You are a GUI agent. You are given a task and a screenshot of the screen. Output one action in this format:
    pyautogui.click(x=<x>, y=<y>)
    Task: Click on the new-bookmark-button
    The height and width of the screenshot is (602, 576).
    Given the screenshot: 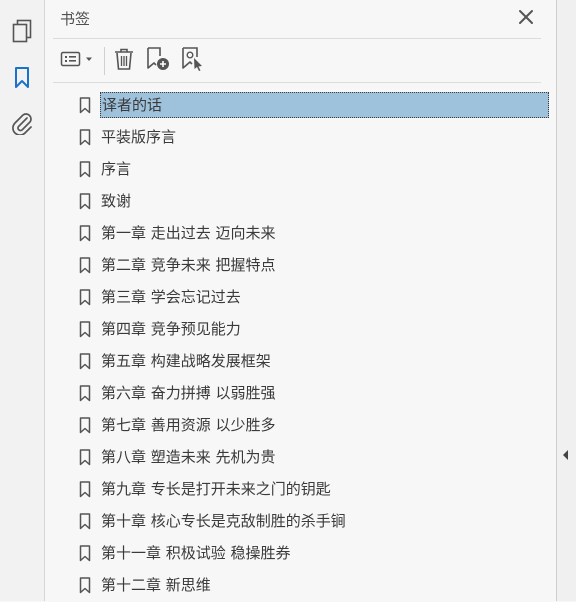 What is the action you would take?
    pyautogui.click(x=158, y=61)
    